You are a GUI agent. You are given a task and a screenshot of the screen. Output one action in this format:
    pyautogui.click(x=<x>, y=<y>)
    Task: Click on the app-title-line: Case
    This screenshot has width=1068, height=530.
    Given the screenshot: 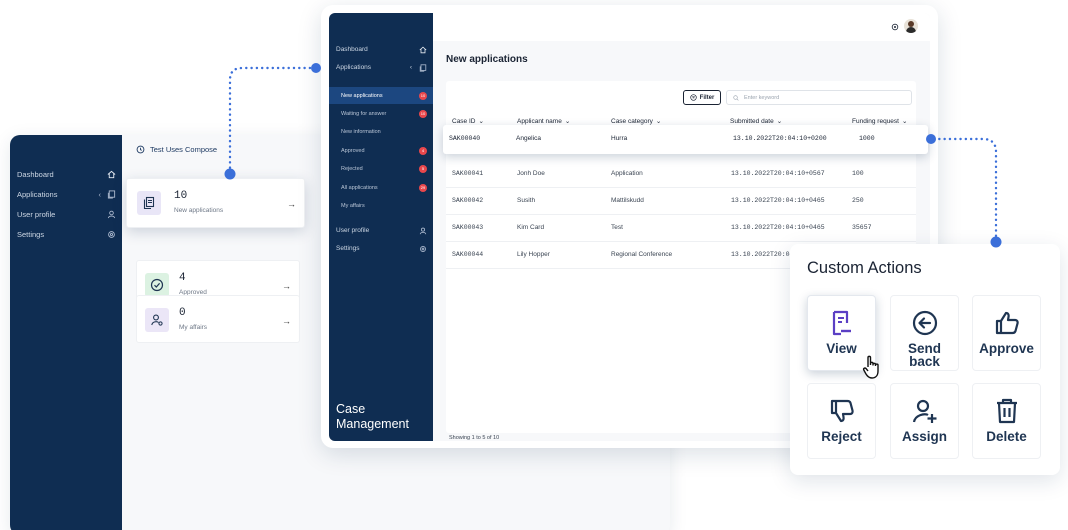 What is the action you would take?
    pyautogui.click(x=351, y=409)
    